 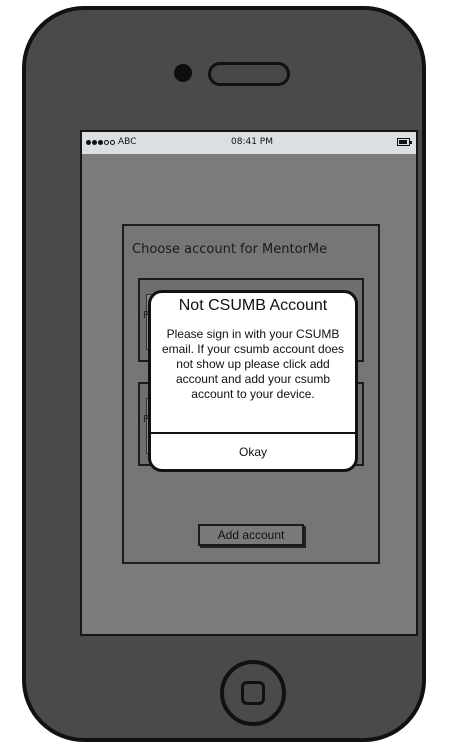 I want to click on home-square-icon, so click(x=253, y=693).